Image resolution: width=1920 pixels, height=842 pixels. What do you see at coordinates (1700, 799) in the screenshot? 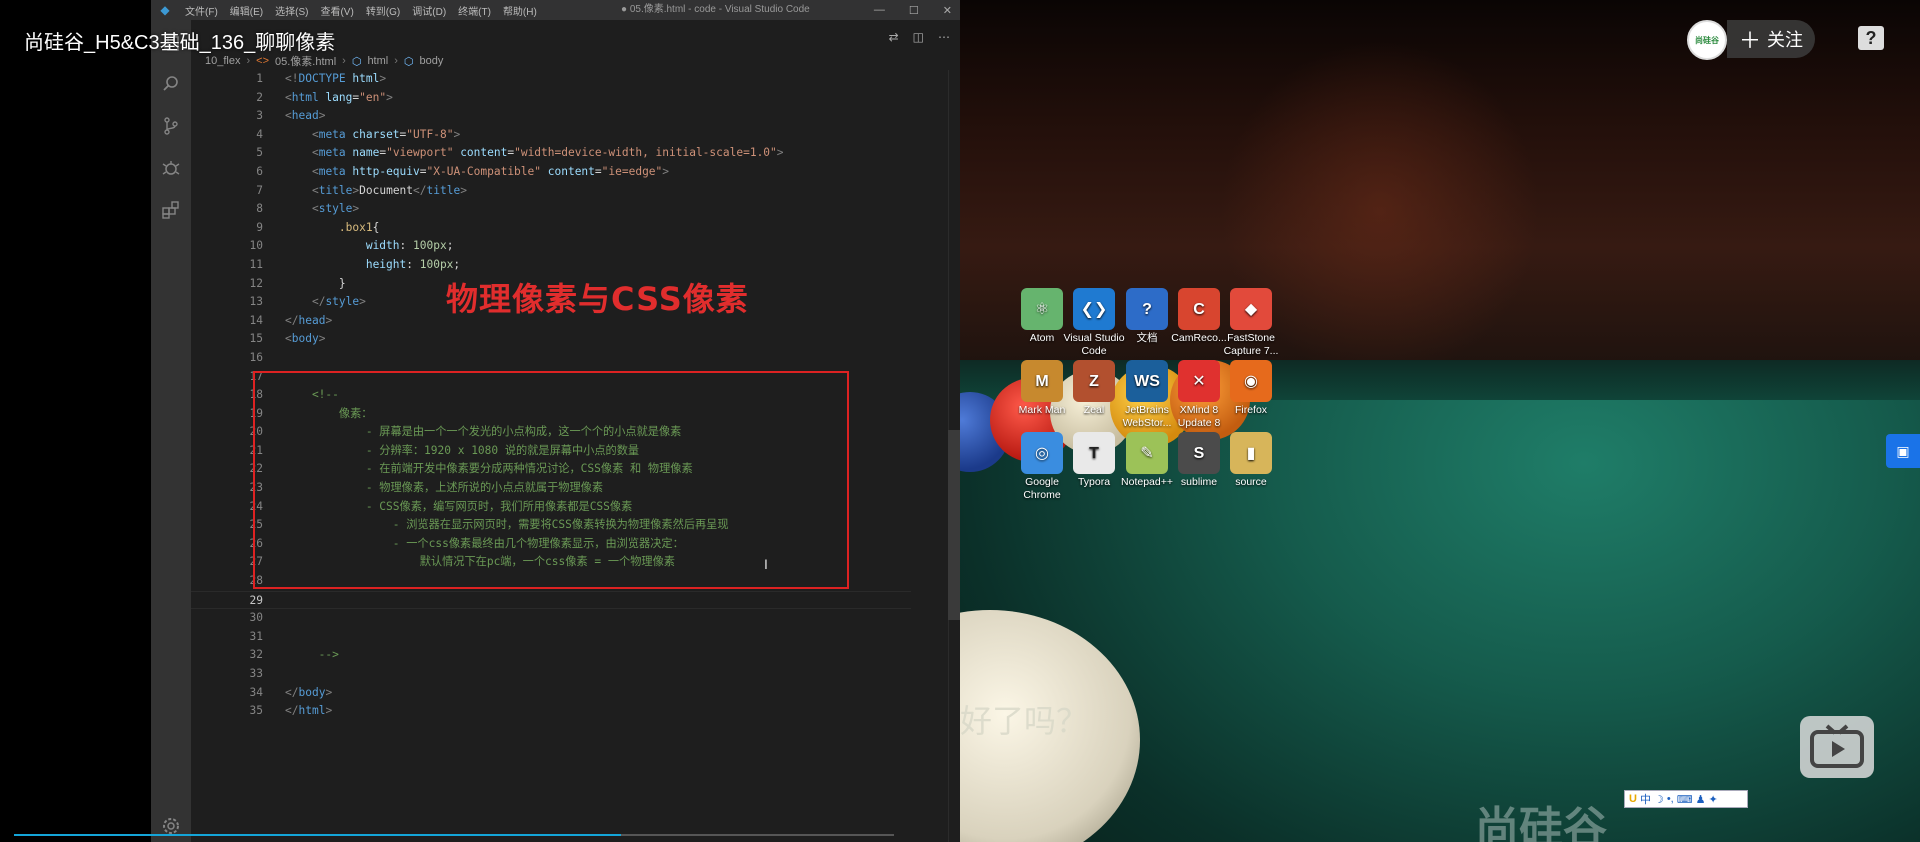
I see `user-icon: ♟` at bounding box center [1700, 799].